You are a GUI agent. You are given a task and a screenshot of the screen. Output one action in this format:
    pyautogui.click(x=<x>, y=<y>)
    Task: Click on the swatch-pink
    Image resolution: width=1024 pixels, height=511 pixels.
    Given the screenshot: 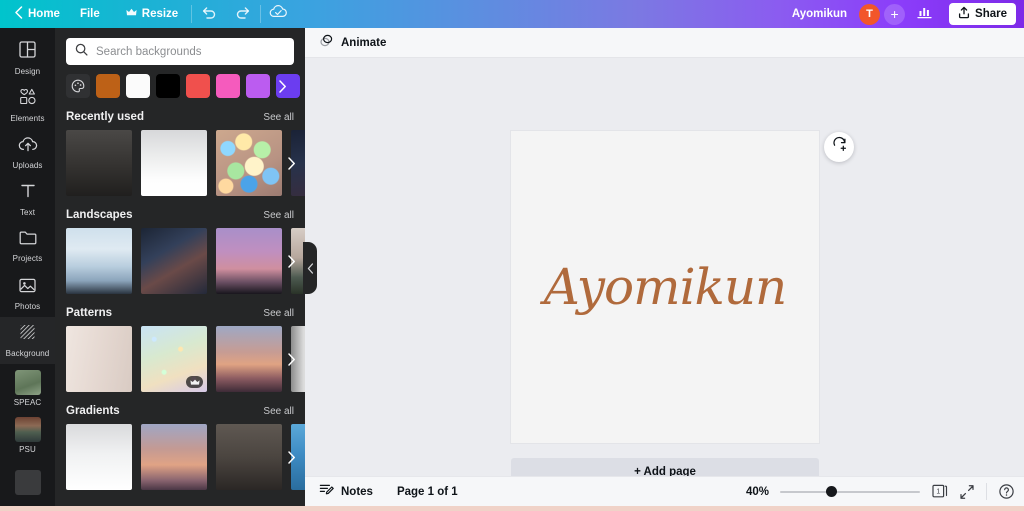 What is the action you would take?
    pyautogui.click(x=228, y=86)
    